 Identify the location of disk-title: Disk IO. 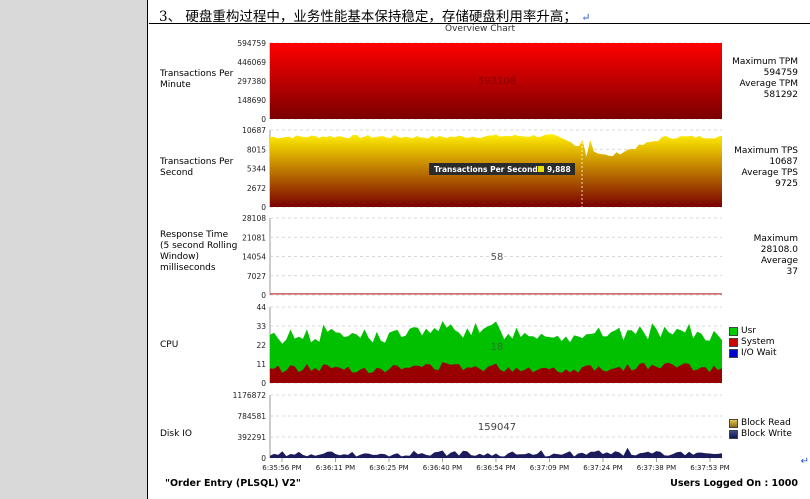
(176, 434).